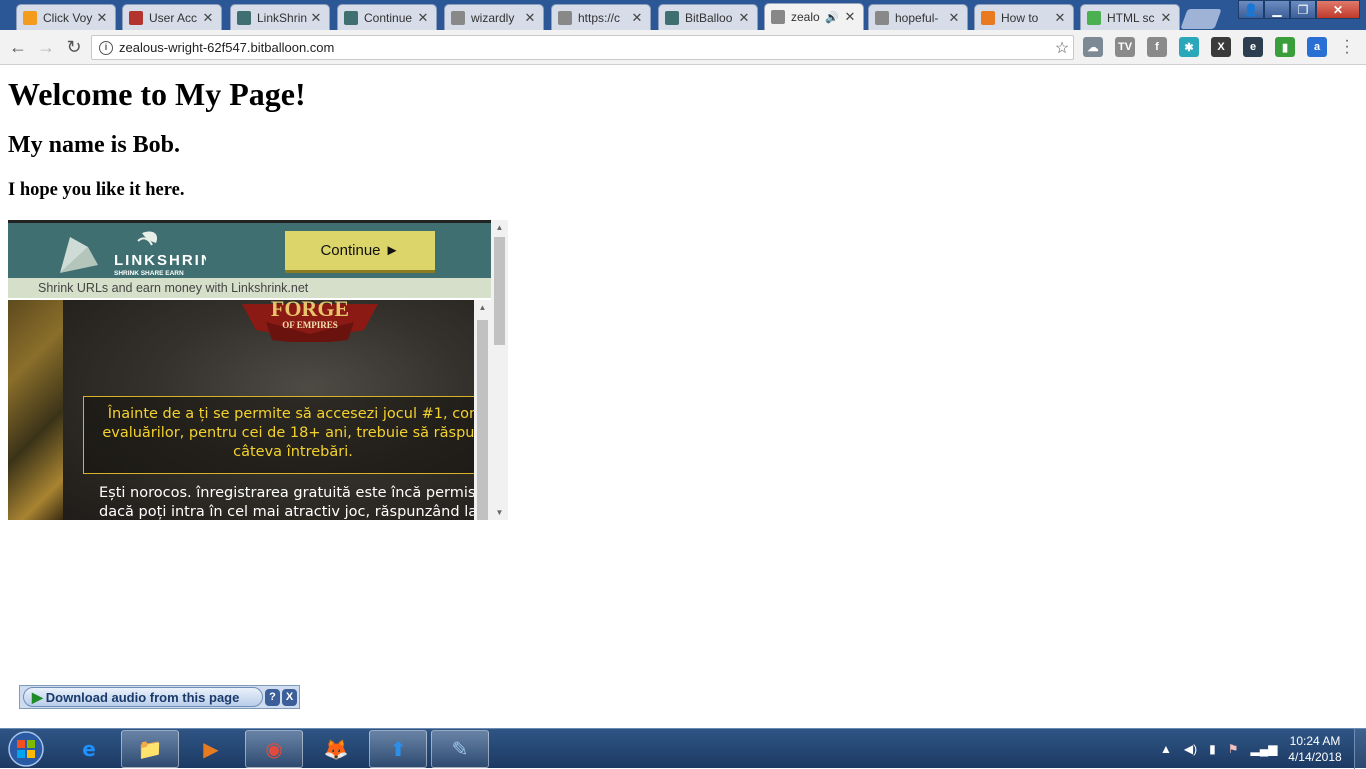 The width and height of the screenshot is (1366, 769). I want to click on bookmark-star-icon: ☆, so click(1062, 48).